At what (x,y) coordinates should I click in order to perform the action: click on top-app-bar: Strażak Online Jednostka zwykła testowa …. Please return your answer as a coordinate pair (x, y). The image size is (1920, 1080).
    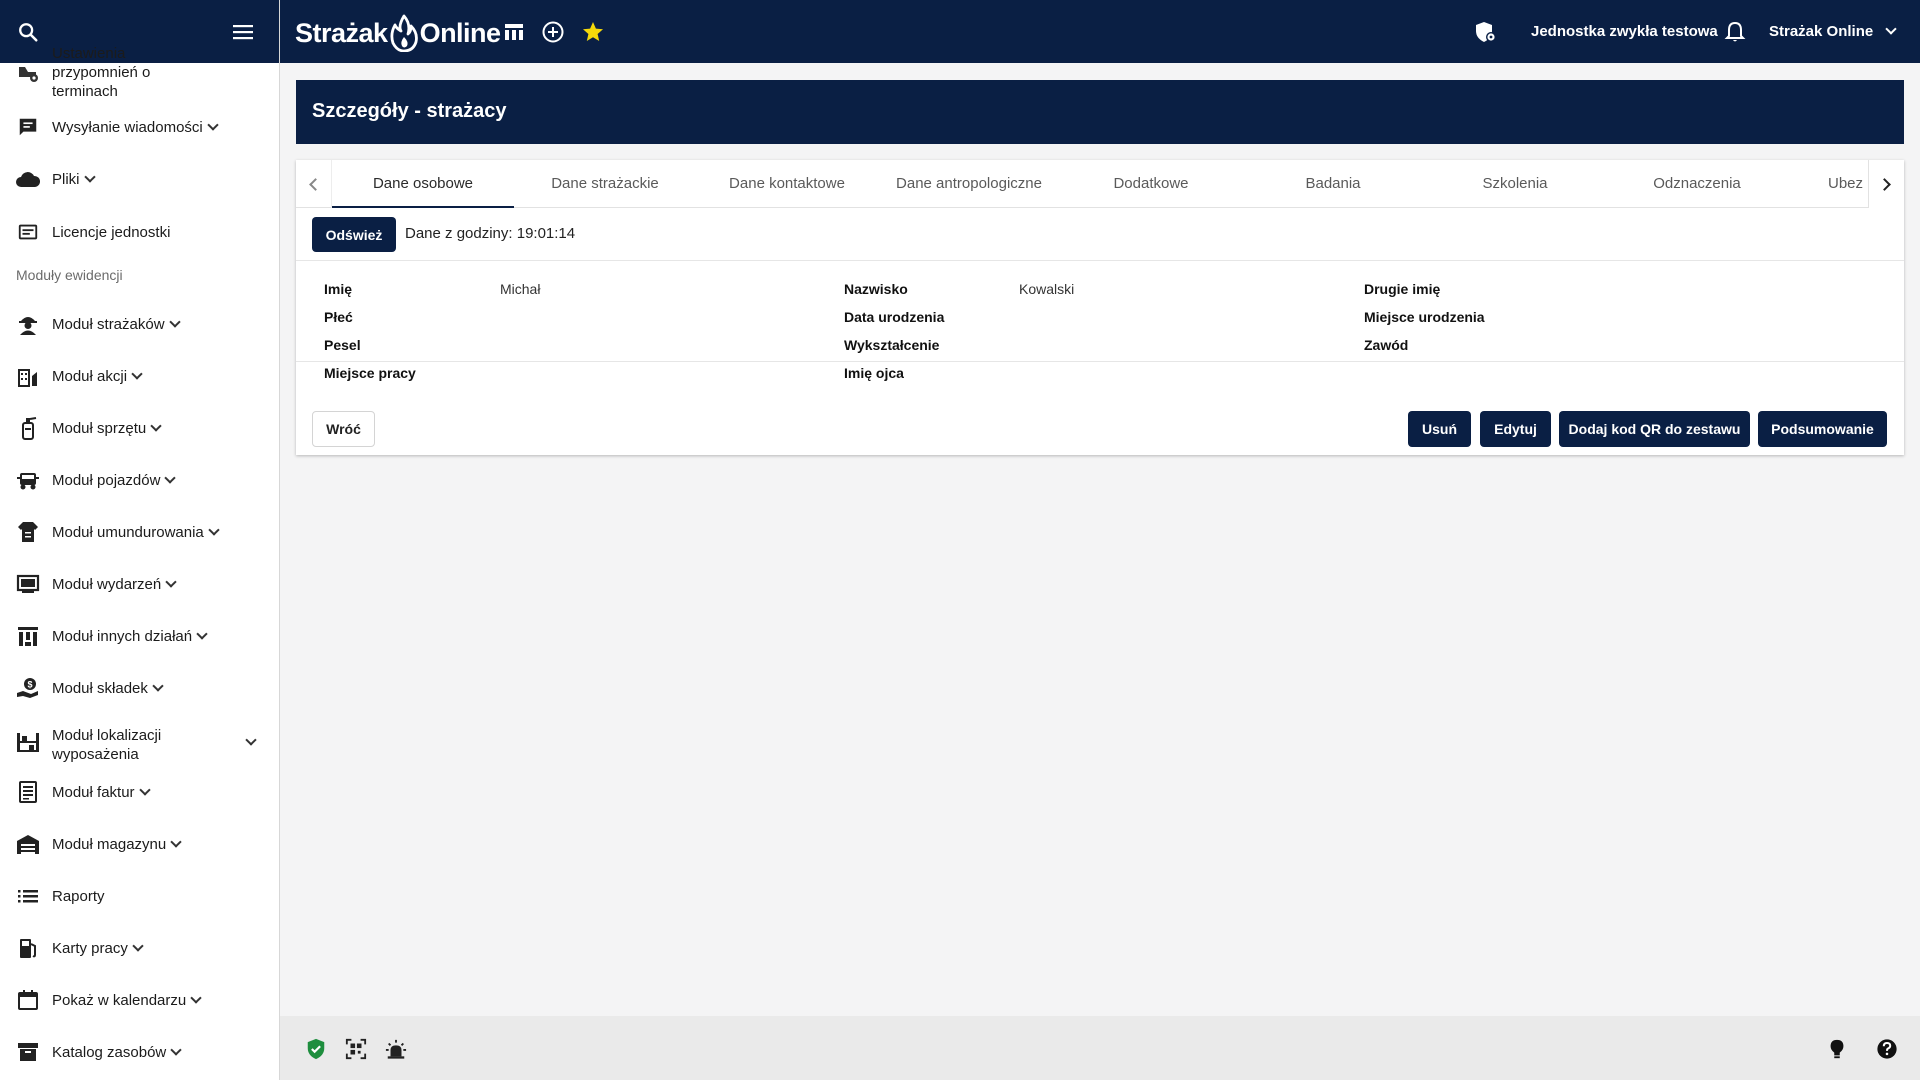
    Looking at the image, I should click on (1100, 31).